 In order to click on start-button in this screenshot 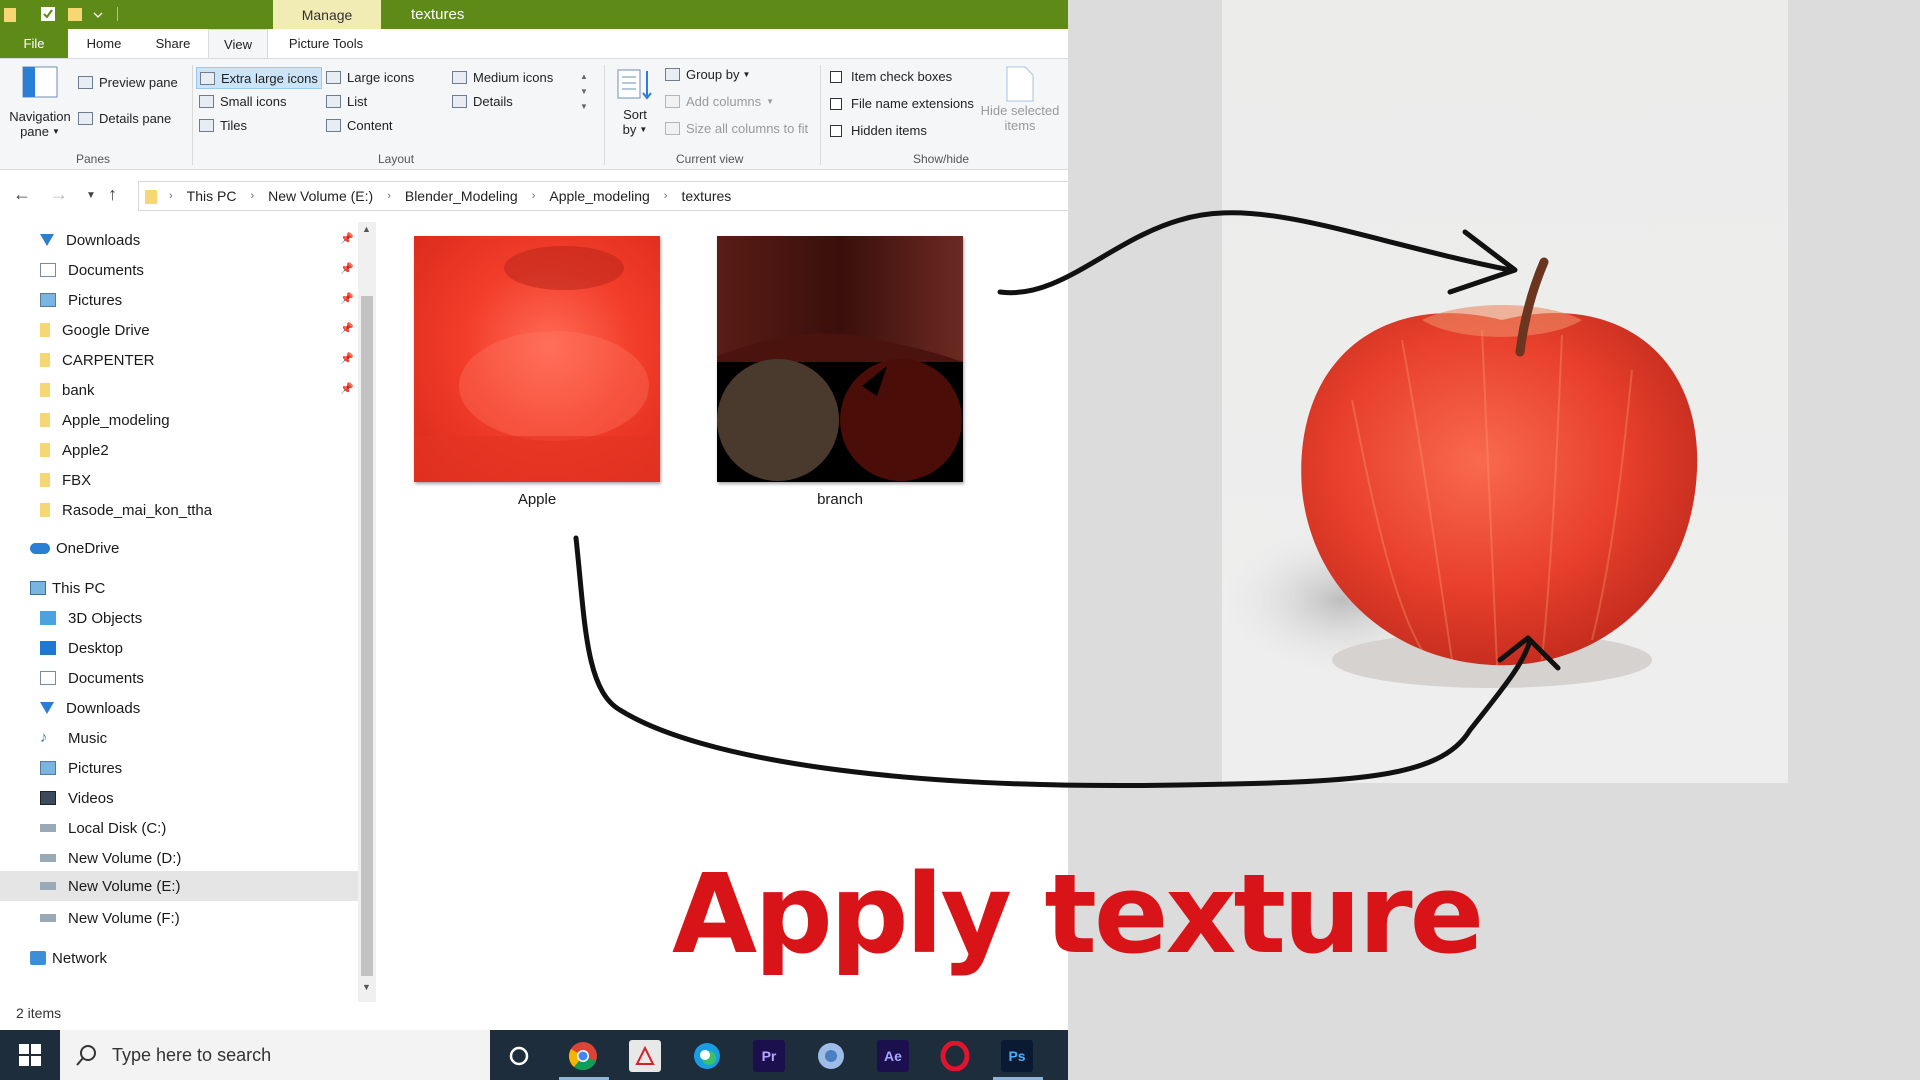, I will do `click(30, 1055)`.